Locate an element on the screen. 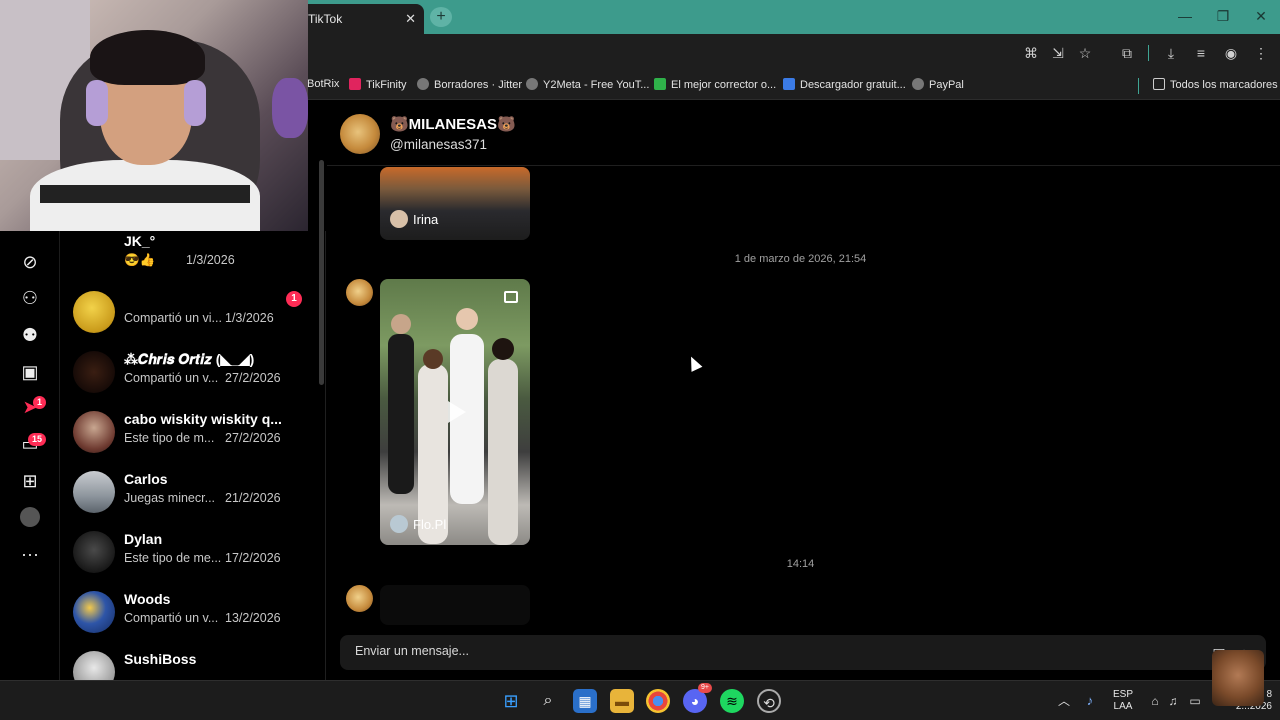  all-bookmarks-folder: Todos los marcadores is located at coordinates (1215, 84).